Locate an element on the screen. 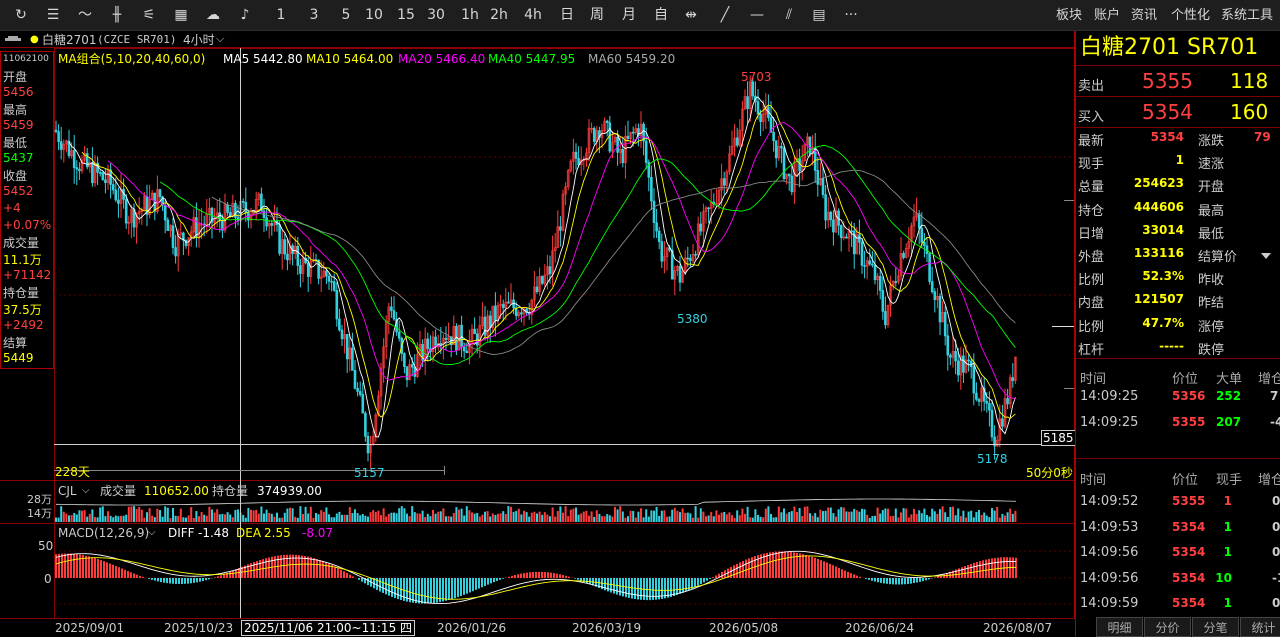 The height and width of the screenshot is (637, 1280). tab-1: 分价 is located at coordinates (1167, 627).